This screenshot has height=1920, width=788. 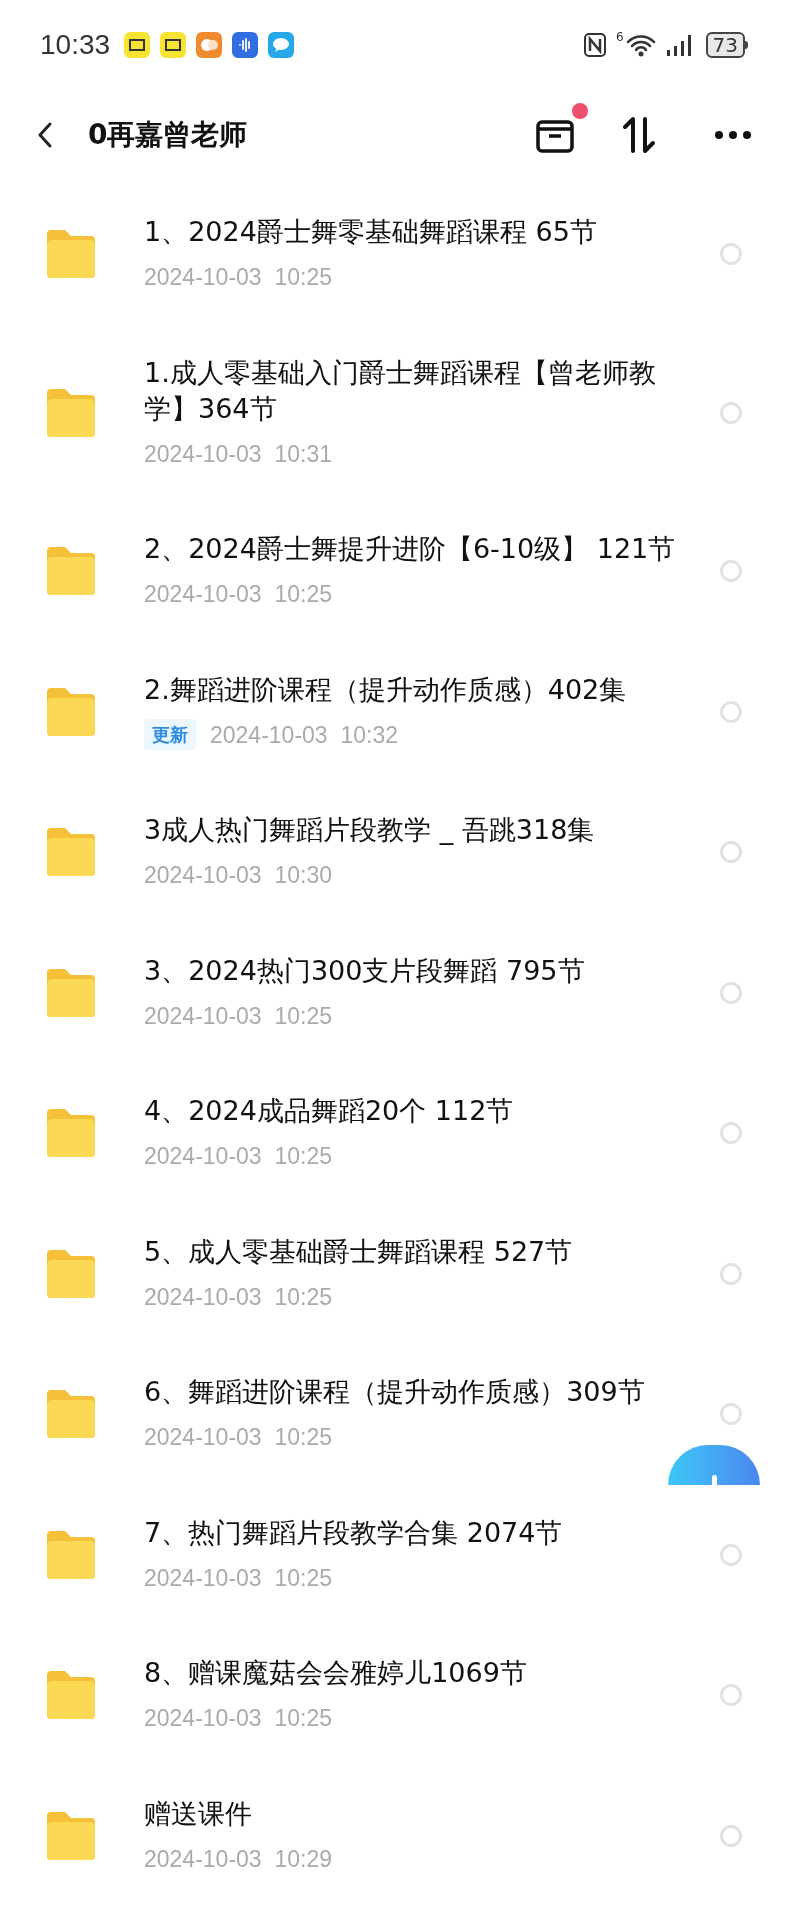 What do you see at coordinates (640, 45) in the screenshot?
I see `wifi-icon` at bounding box center [640, 45].